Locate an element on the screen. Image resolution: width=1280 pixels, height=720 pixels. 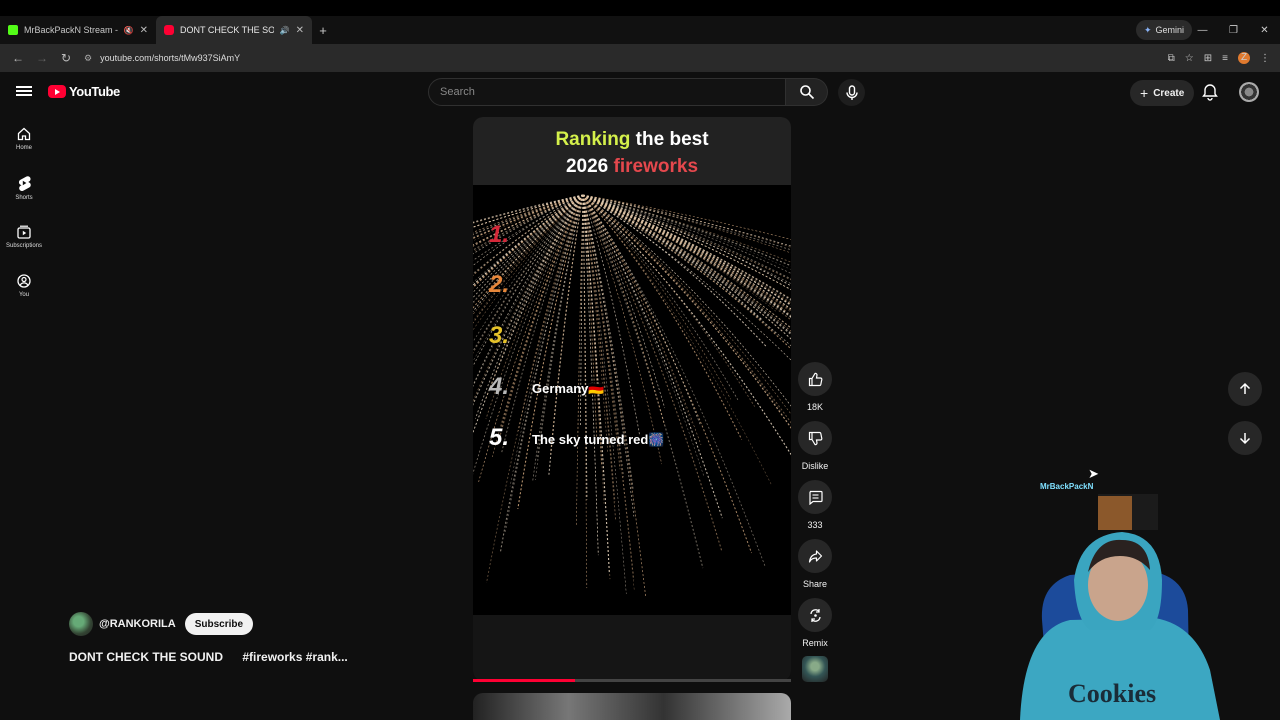
voice-search-button is located at coordinates (851, 92).